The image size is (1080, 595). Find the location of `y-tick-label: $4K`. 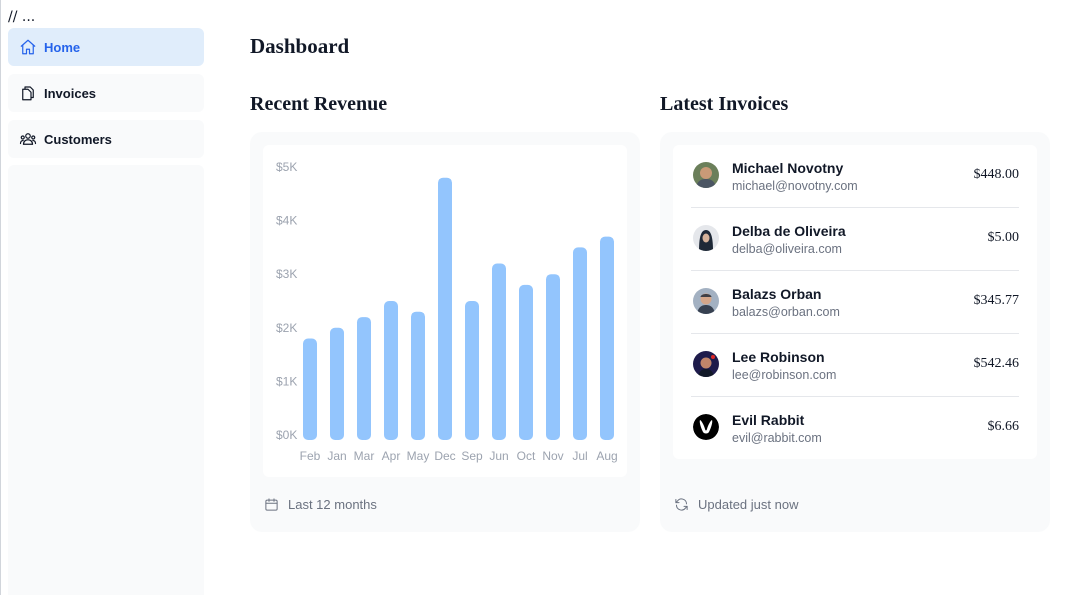

y-tick-label: $4K is located at coordinates (286, 221).